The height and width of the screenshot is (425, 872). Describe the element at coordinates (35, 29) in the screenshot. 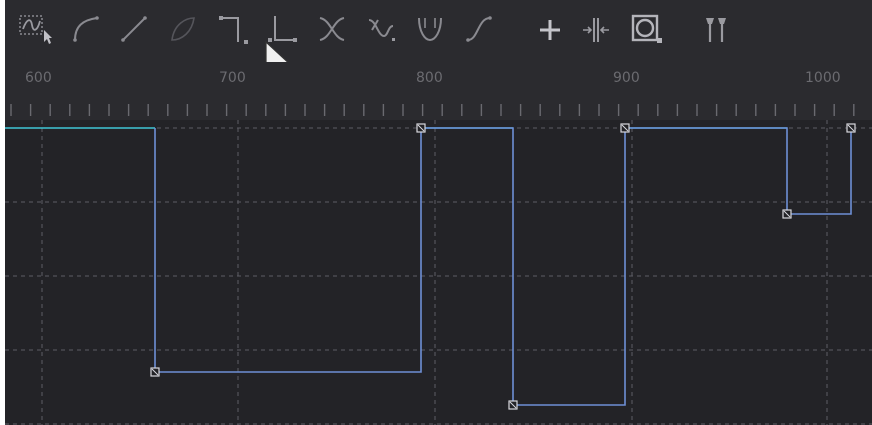

I see `select-curve-tool-icon` at that location.